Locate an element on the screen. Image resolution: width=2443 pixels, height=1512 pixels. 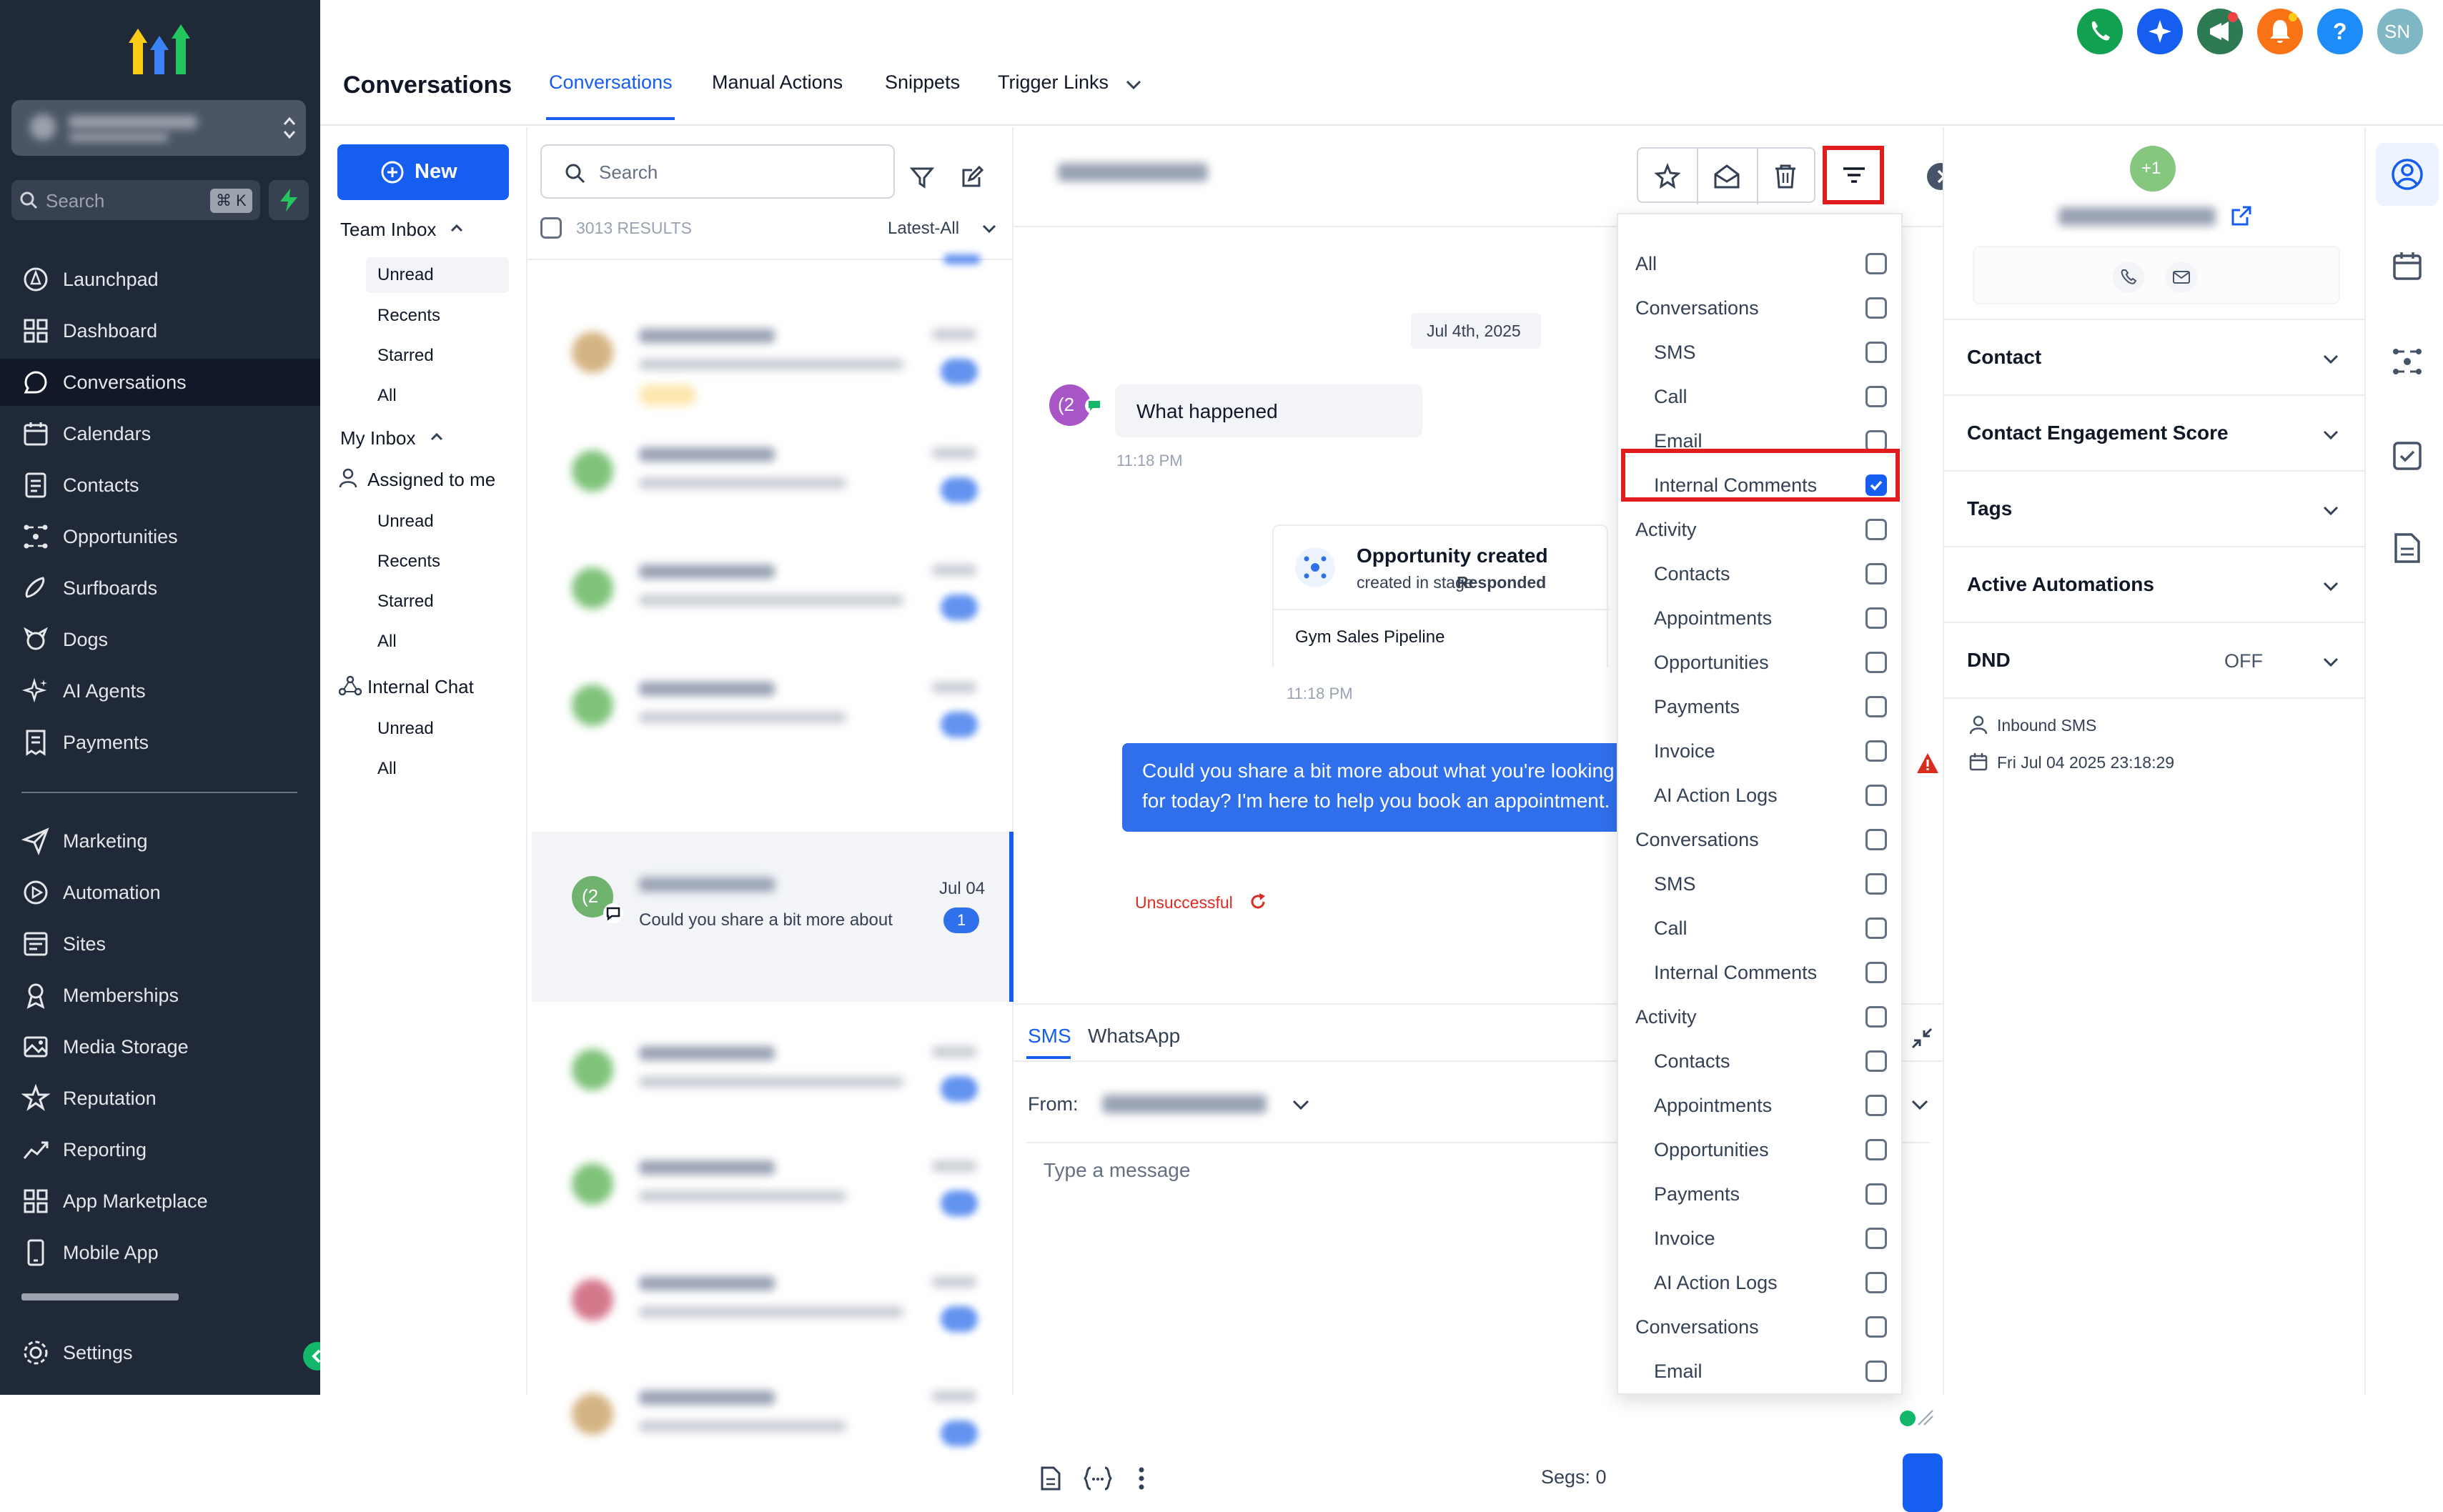
select-all-checkbox is located at coordinates (551, 228).